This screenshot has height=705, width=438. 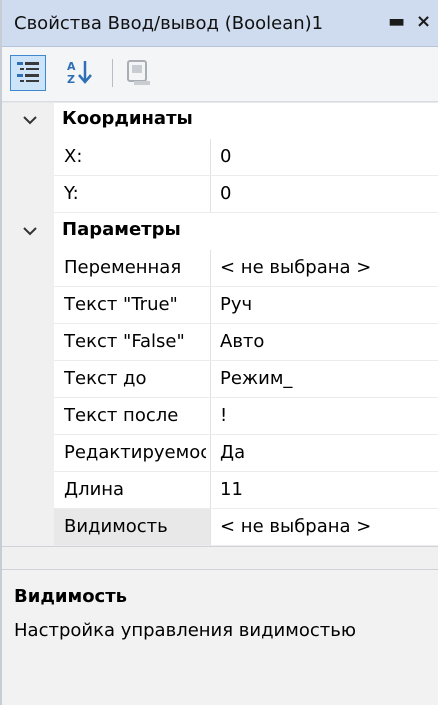 I want to click on property-pages-button, so click(x=140, y=73).